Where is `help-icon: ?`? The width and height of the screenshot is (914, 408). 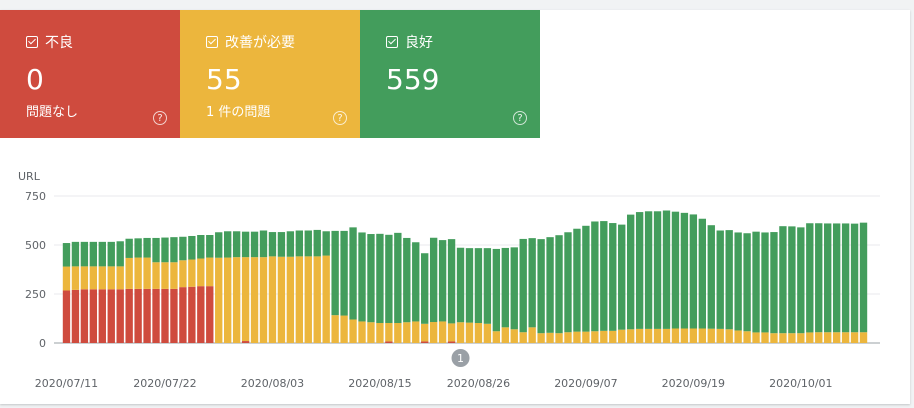
help-icon: ? is located at coordinates (520, 118).